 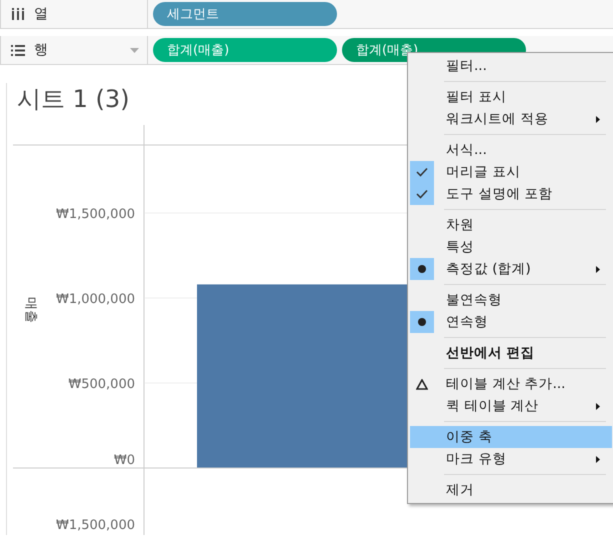 I want to click on menu-item: 선반에서 편집, so click(x=511, y=353).